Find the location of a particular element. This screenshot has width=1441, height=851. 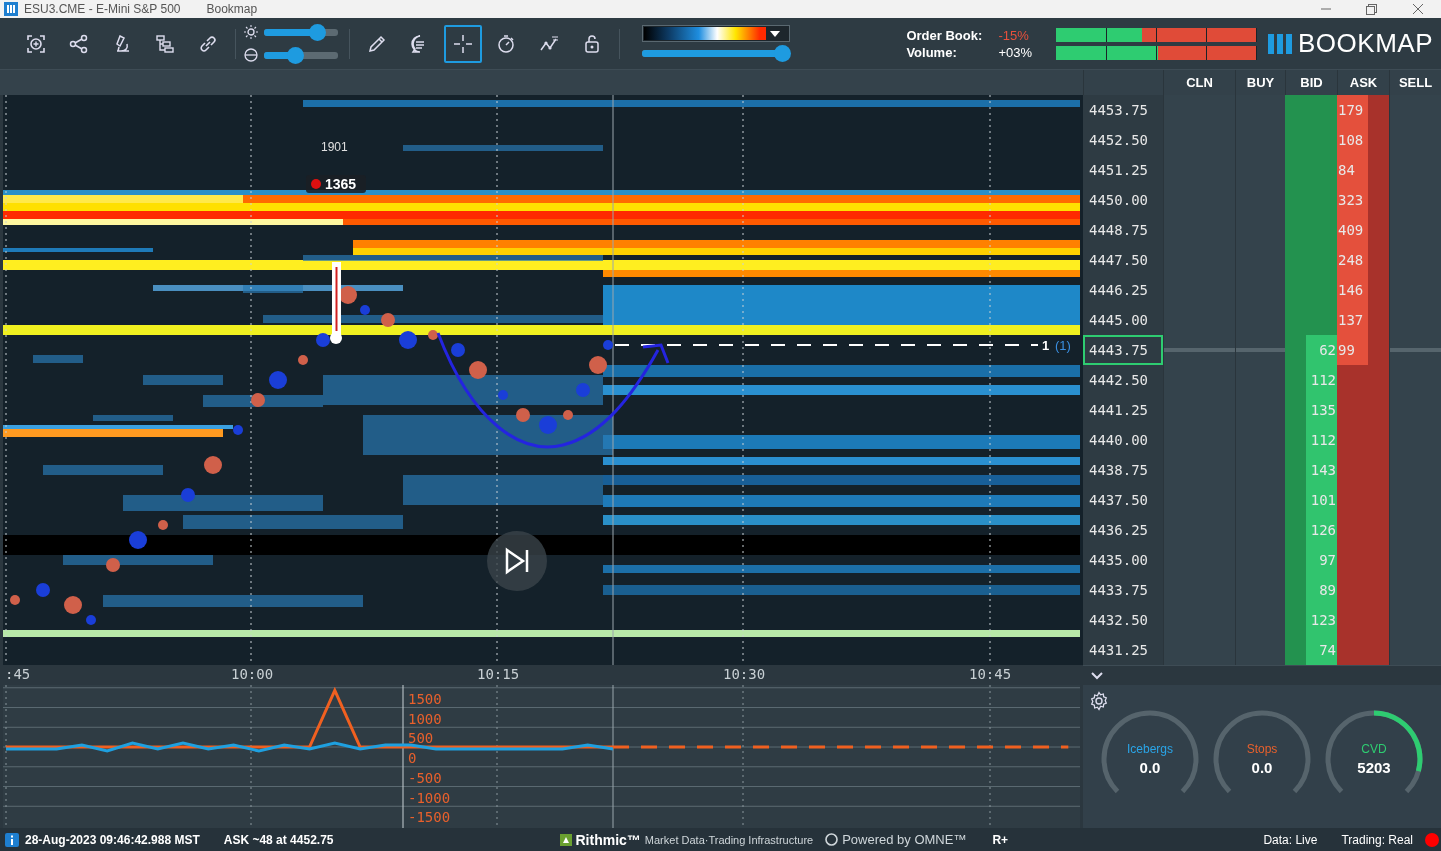

price-cell: 4442.50 is located at coordinates (1123, 380).